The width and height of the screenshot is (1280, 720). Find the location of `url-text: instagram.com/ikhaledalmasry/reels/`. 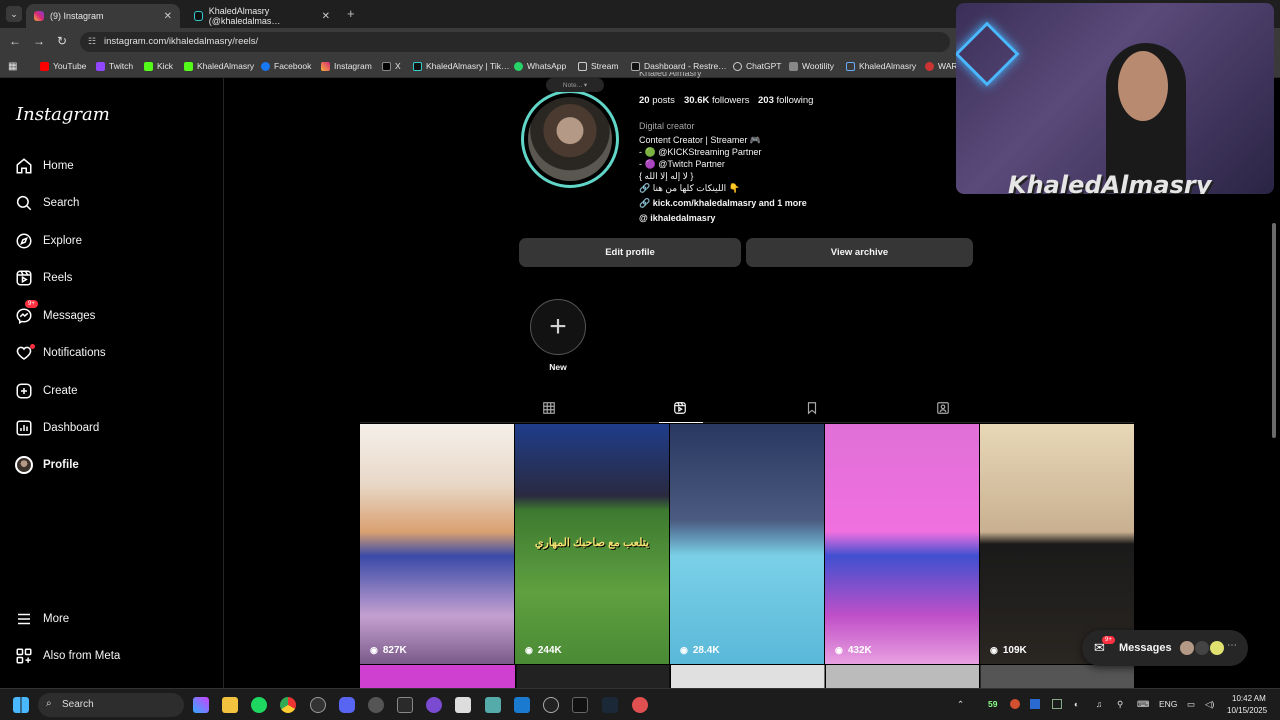

url-text: instagram.com/ikhaledalmasry/reels/ is located at coordinates (181, 41).